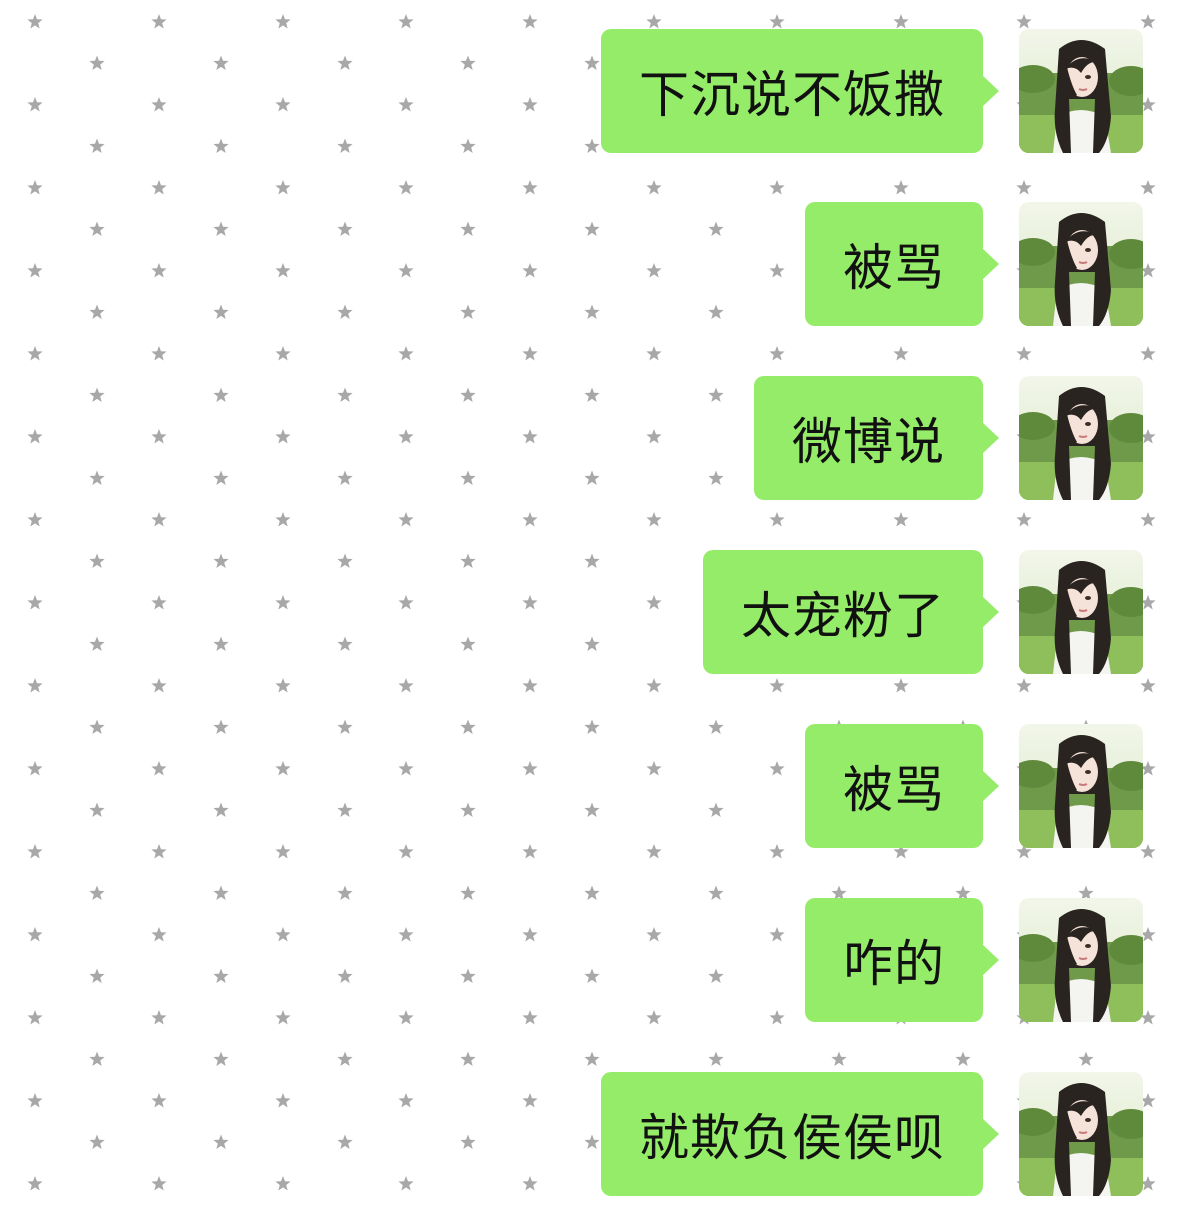  What do you see at coordinates (868, 442) in the screenshot?
I see `message-text: 微博说` at bounding box center [868, 442].